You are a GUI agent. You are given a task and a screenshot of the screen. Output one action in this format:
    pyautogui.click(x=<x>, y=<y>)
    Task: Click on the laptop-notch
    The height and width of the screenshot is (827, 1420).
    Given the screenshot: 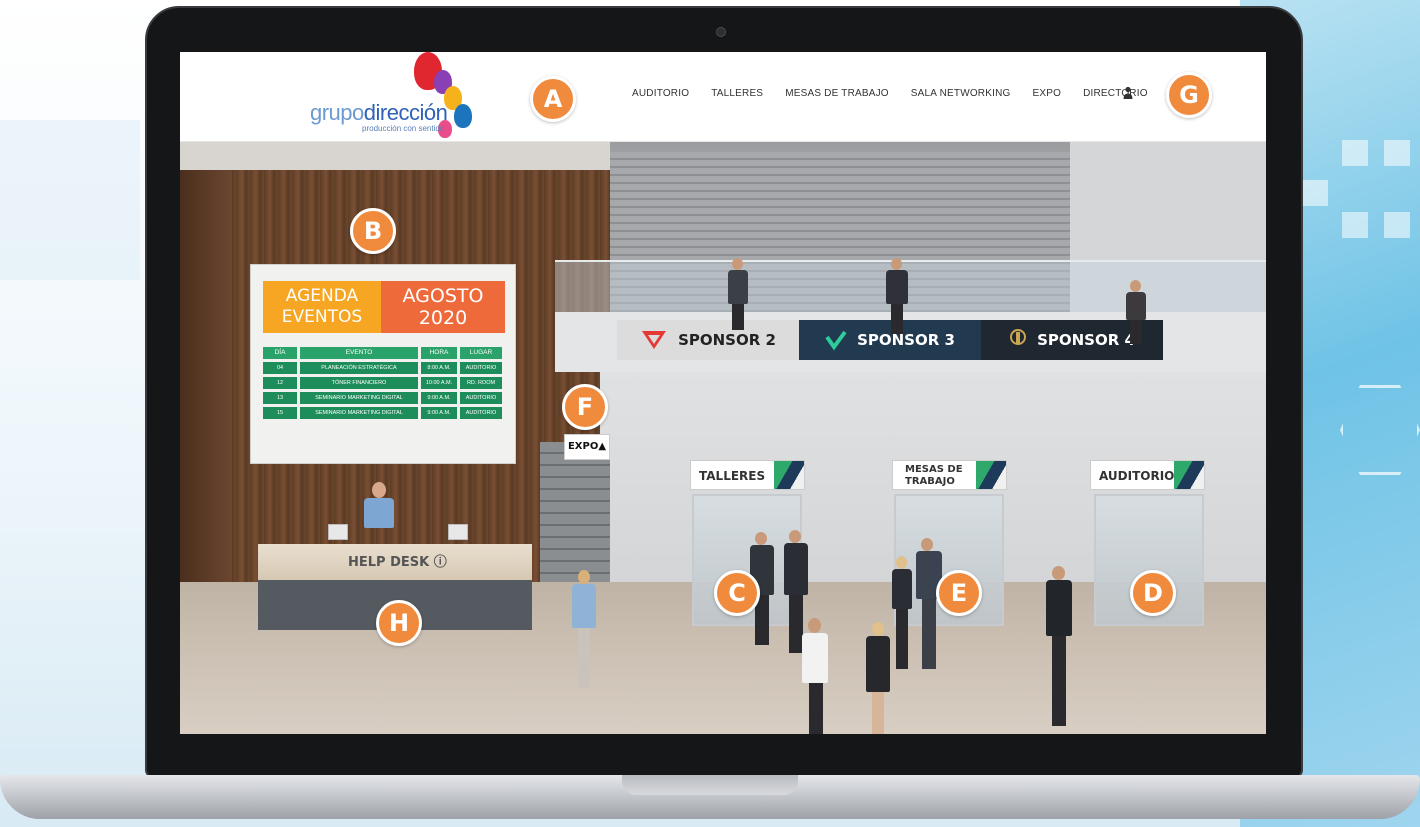 What is the action you would take?
    pyautogui.click(x=710, y=785)
    